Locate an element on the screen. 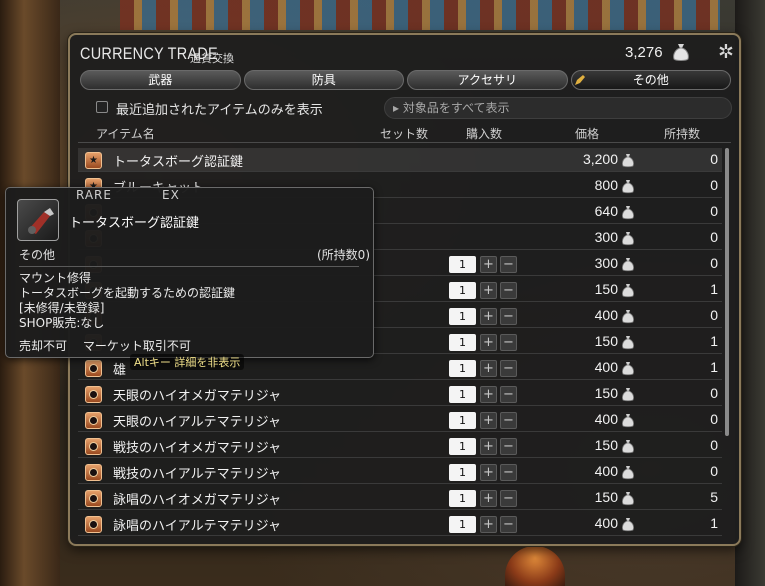  list-item: 詠唱のハイアルテマテリジャ 1 + −400 1 is located at coordinates (400, 524).